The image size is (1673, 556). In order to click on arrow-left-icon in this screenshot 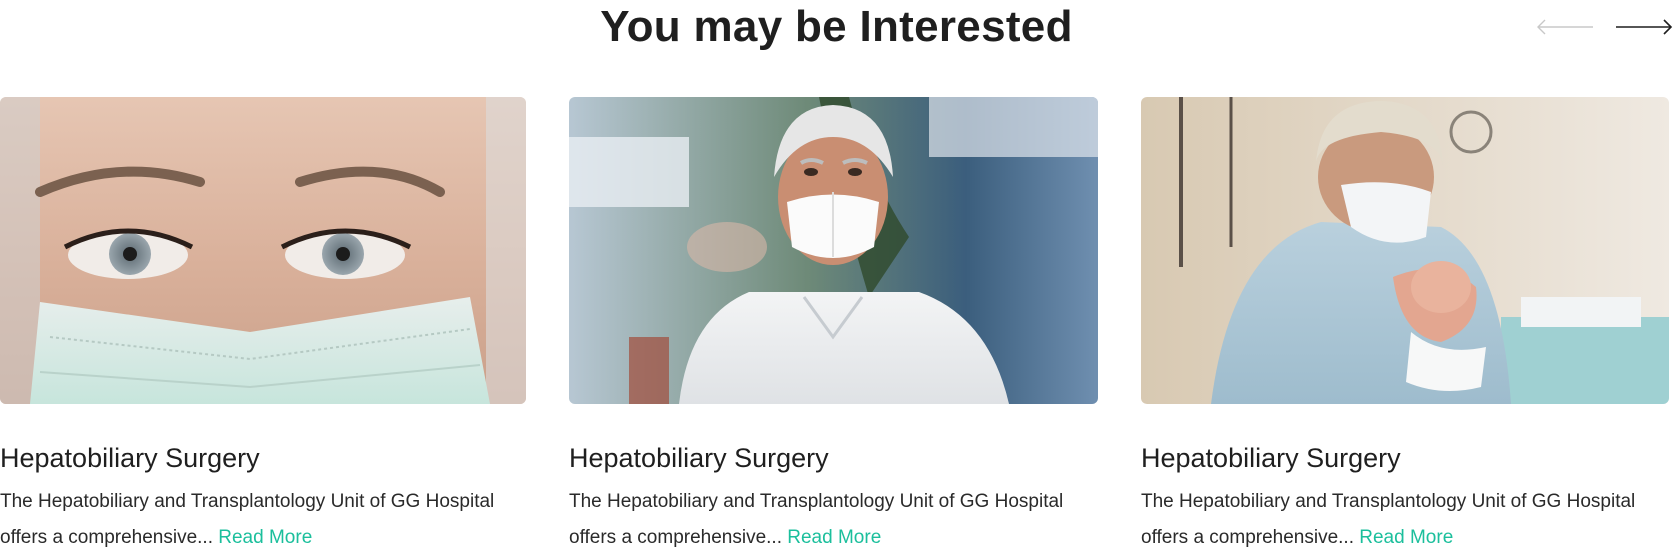, I will do `click(1565, 27)`.